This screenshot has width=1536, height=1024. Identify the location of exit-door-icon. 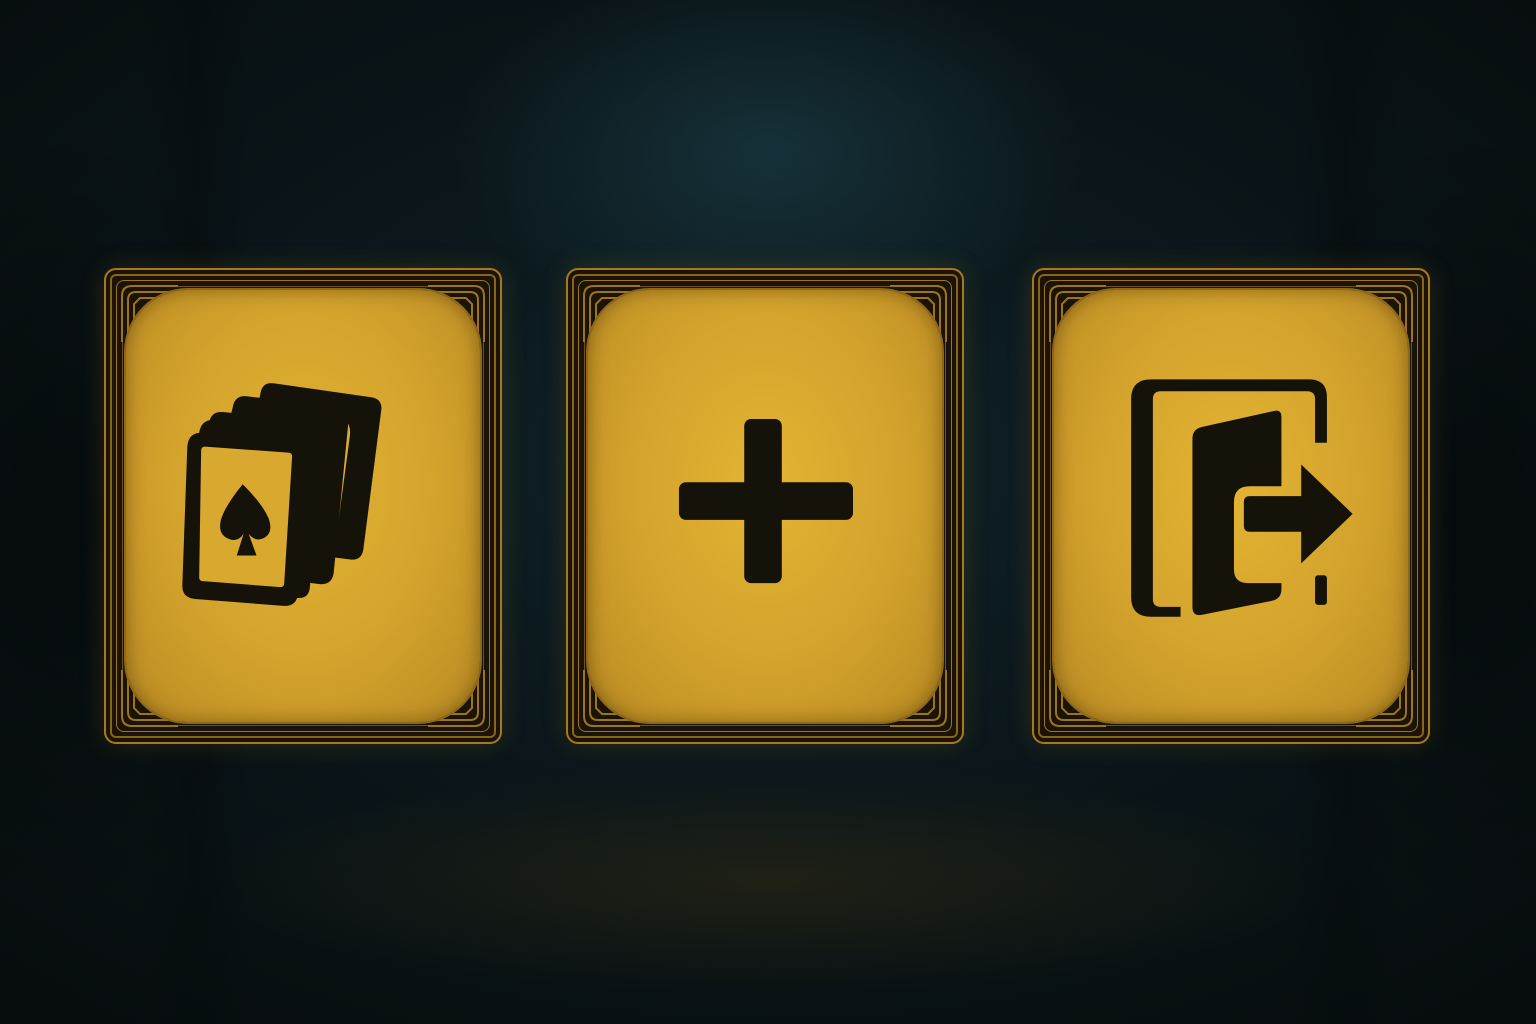
(1242, 498).